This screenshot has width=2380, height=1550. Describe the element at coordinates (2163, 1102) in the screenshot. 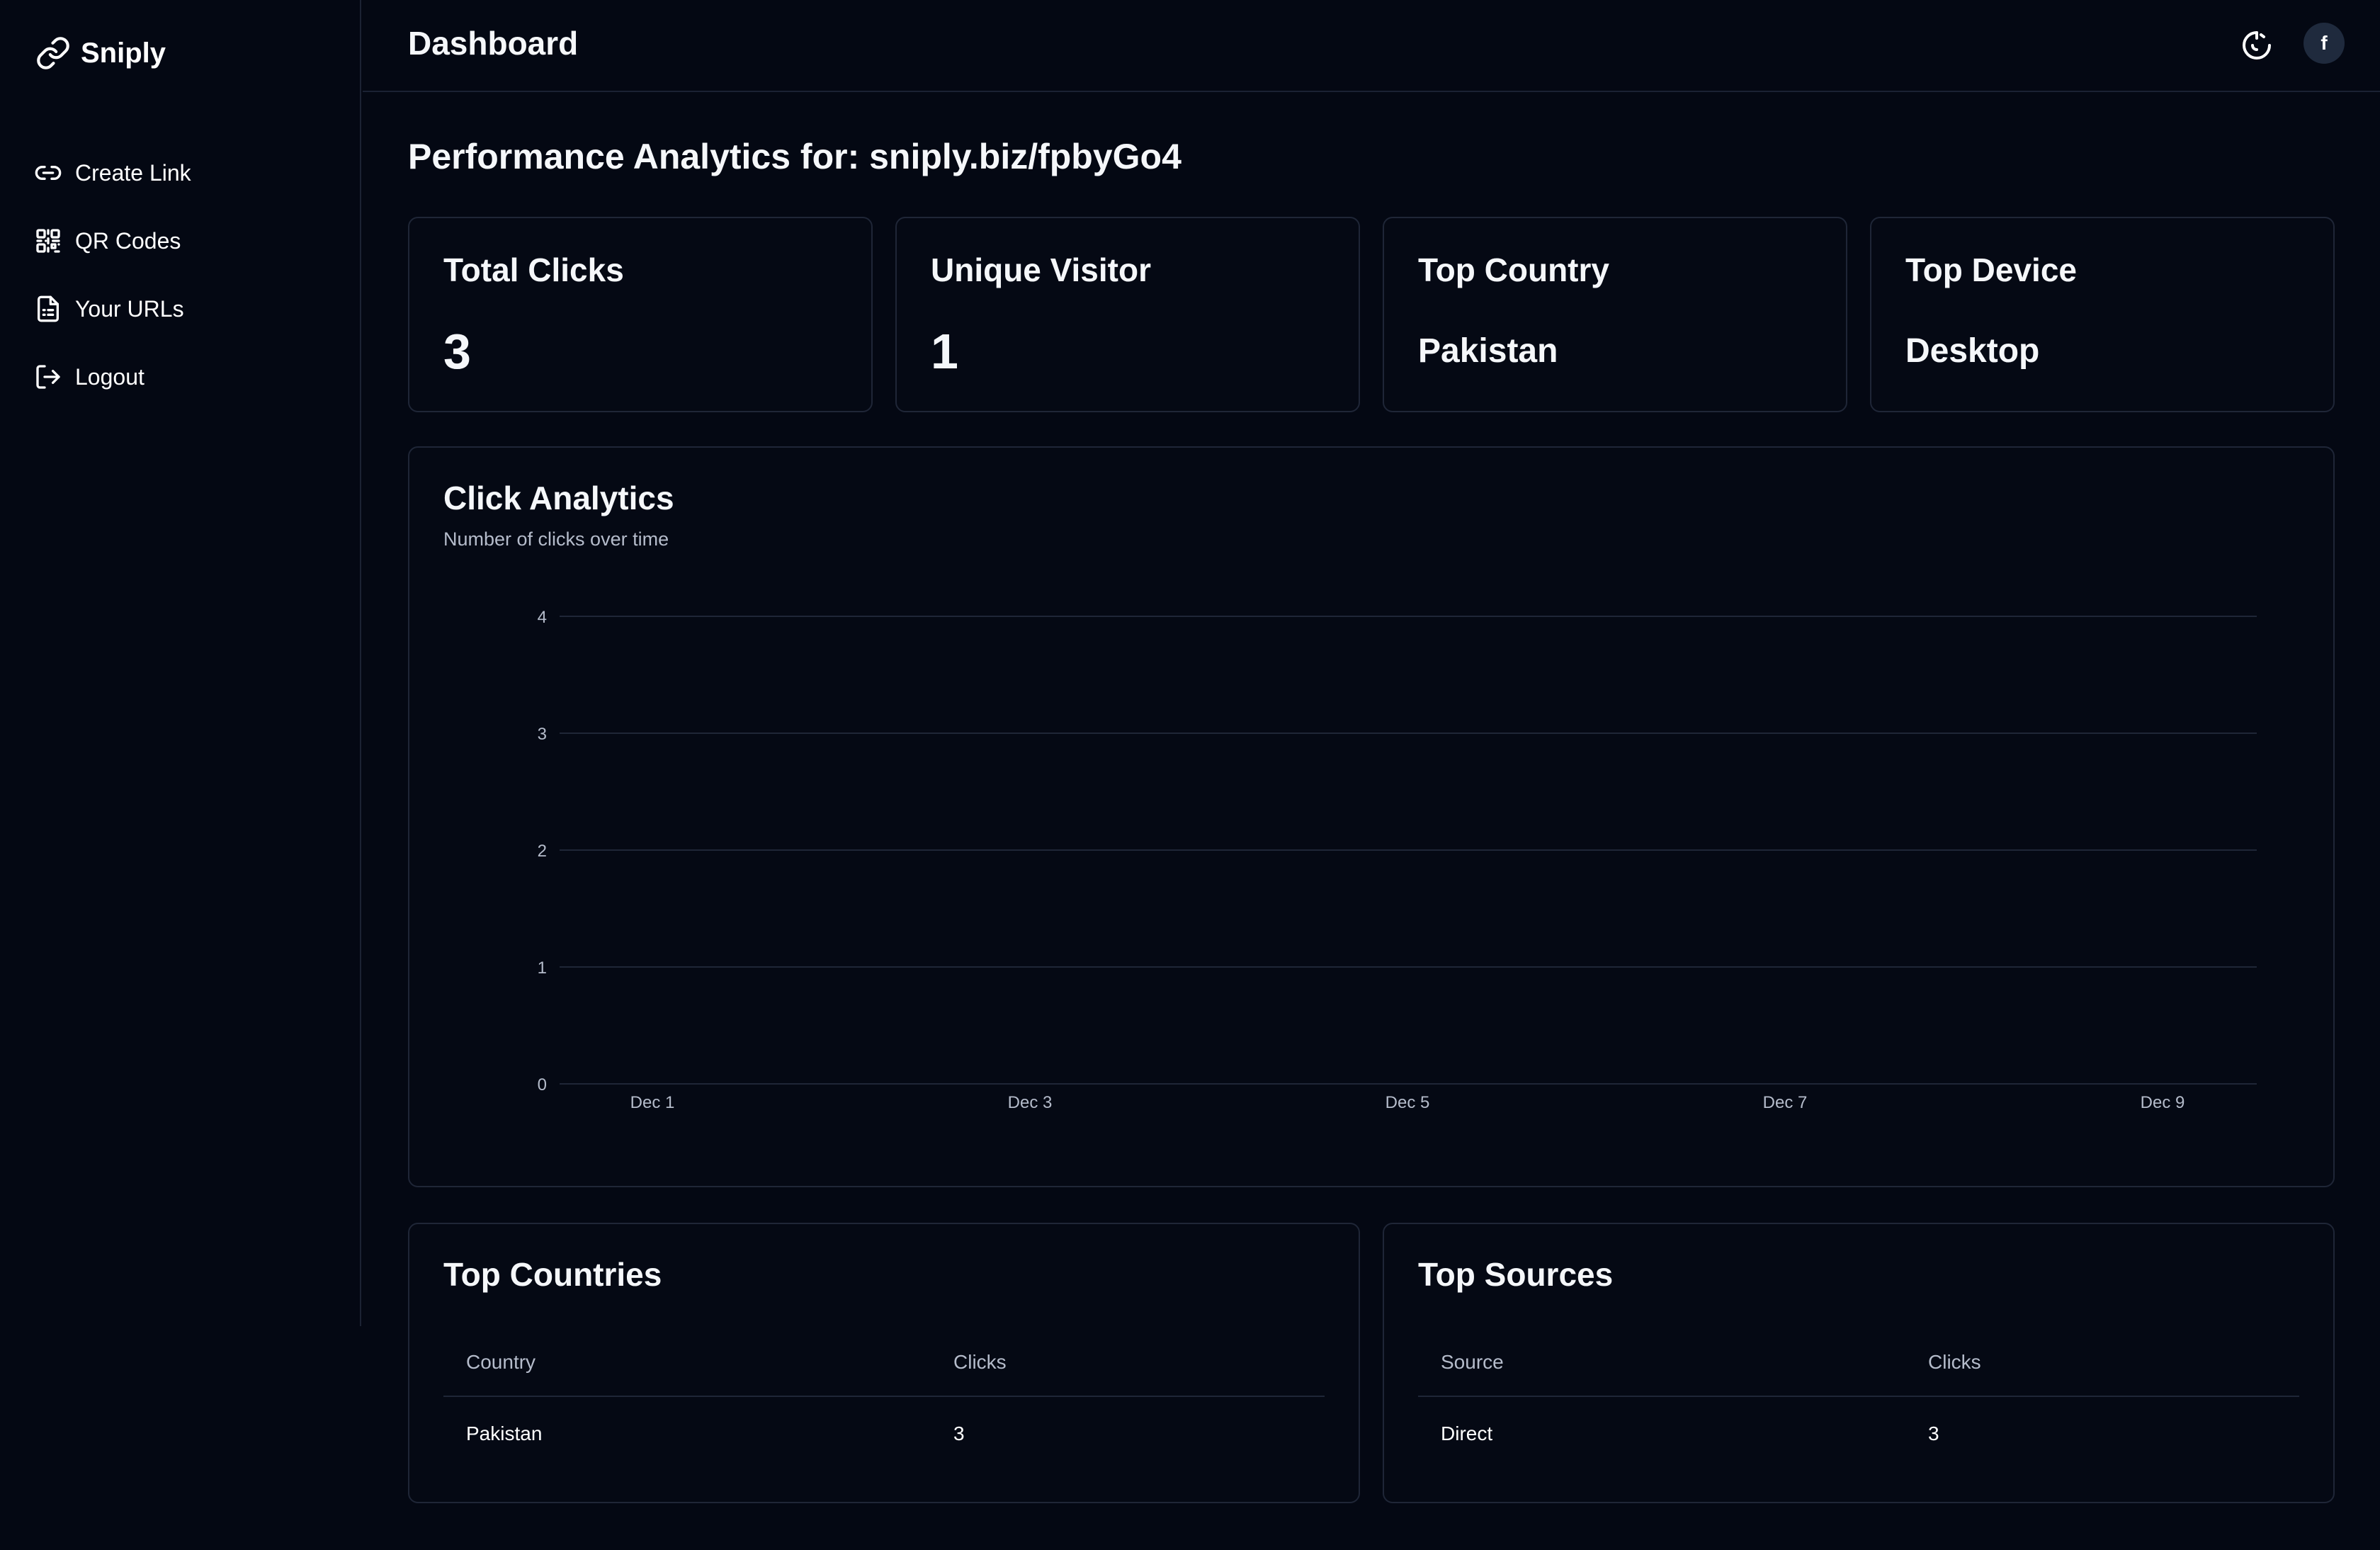

I see `x-tick-label: Dec 9` at that location.